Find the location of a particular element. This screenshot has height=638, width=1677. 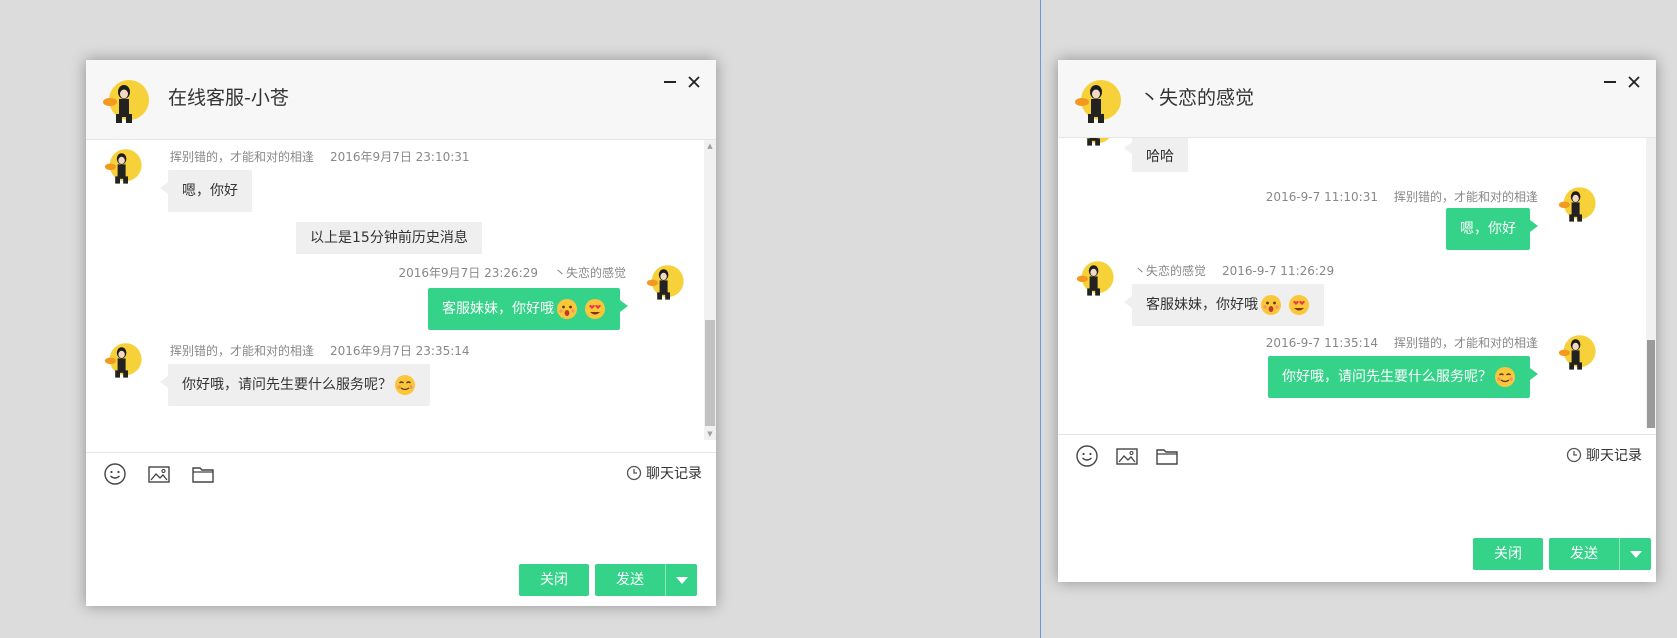

message-bubble-incoming: 你好哦，请问先生要什么服务呢？ is located at coordinates (295, 385).